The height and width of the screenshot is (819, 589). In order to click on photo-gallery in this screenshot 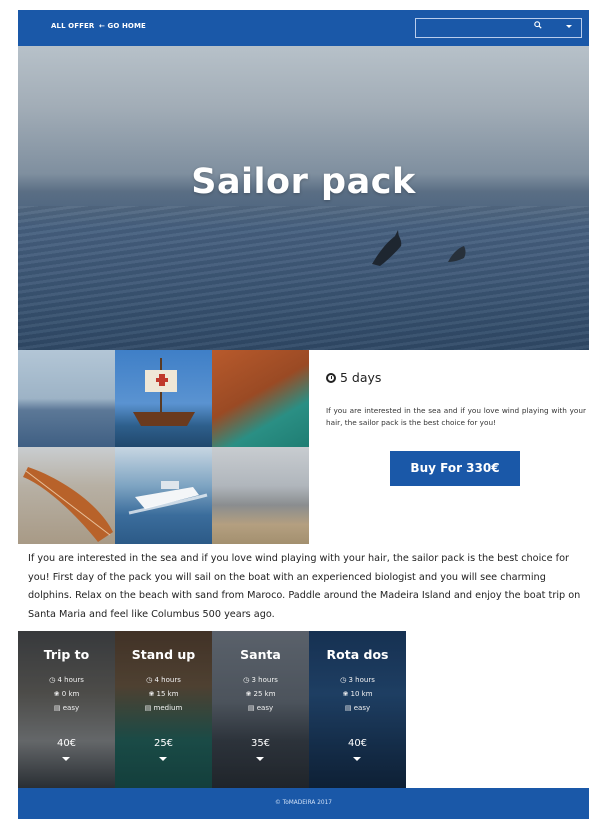, I will do `click(163, 447)`.